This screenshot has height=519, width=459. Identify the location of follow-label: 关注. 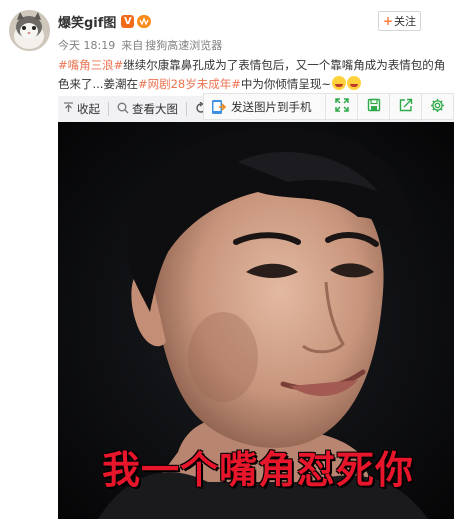
(405, 21).